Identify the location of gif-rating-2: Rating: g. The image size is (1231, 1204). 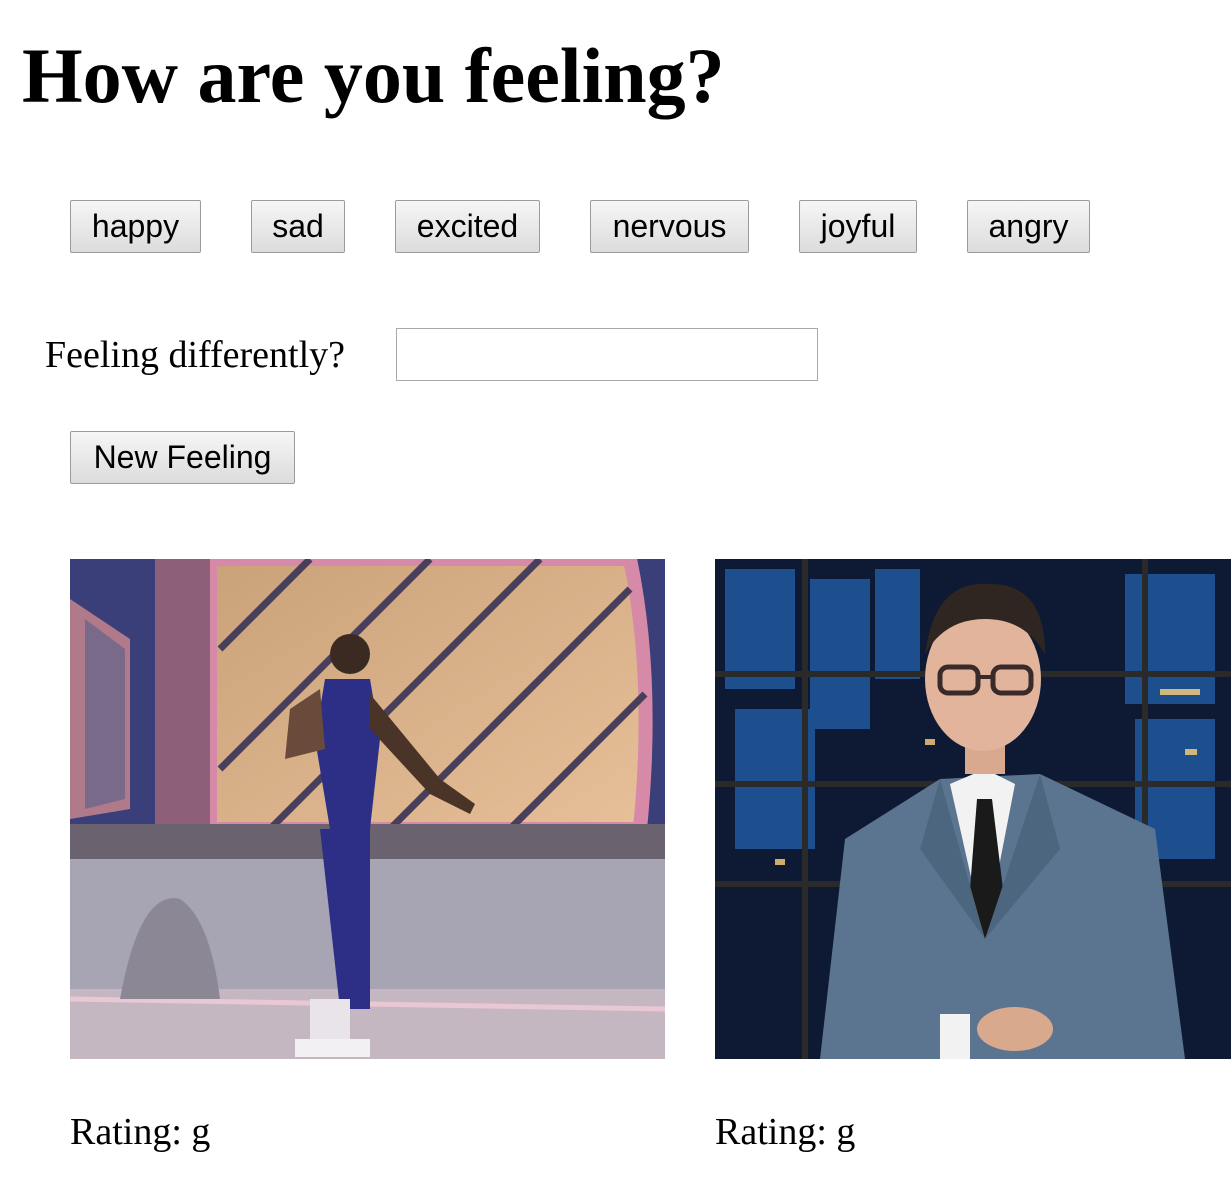
(785, 1132).